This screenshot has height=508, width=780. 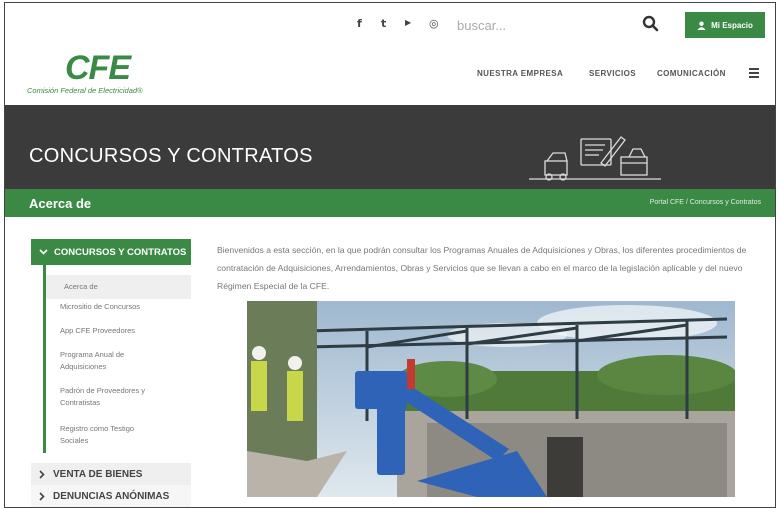 I want to click on menu-icon, so click(x=754, y=73).